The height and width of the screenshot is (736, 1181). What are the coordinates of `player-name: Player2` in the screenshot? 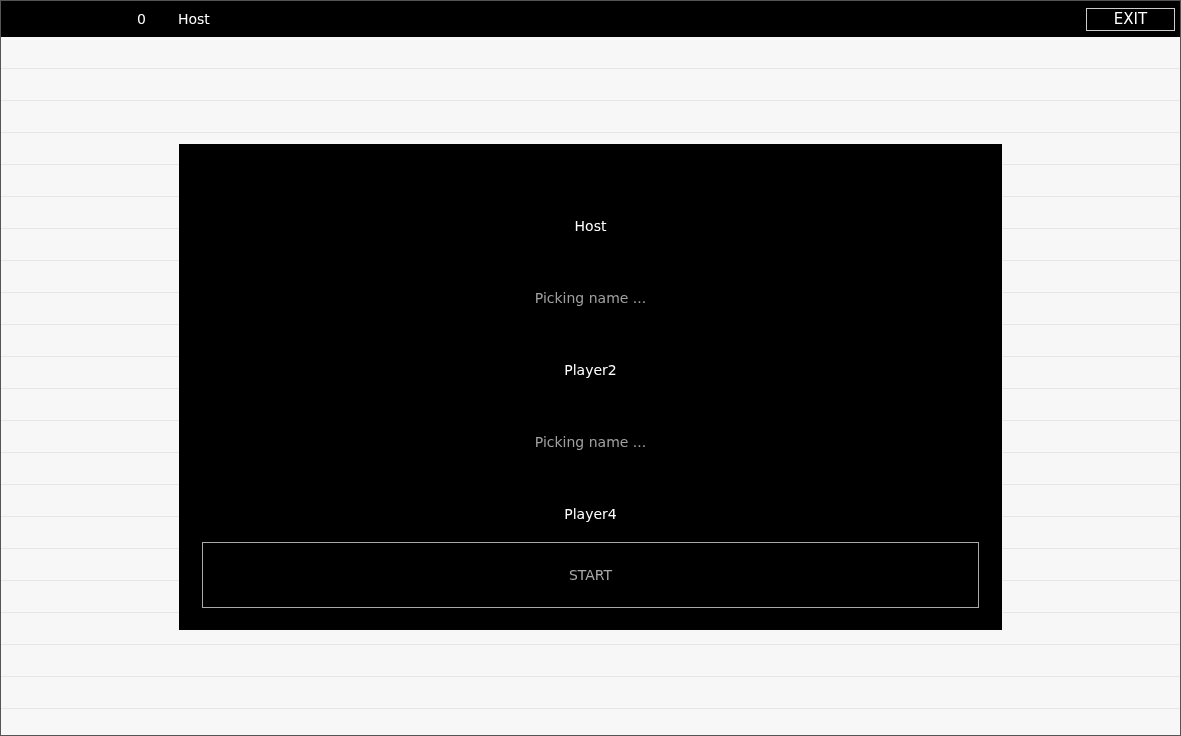 It's located at (590, 370).